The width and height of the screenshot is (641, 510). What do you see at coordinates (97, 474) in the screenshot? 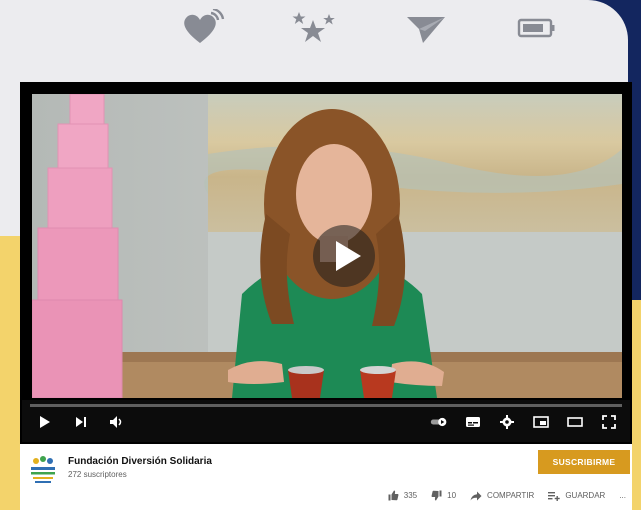
I see `subscriber-count: 272 suscriptores` at bounding box center [97, 474].